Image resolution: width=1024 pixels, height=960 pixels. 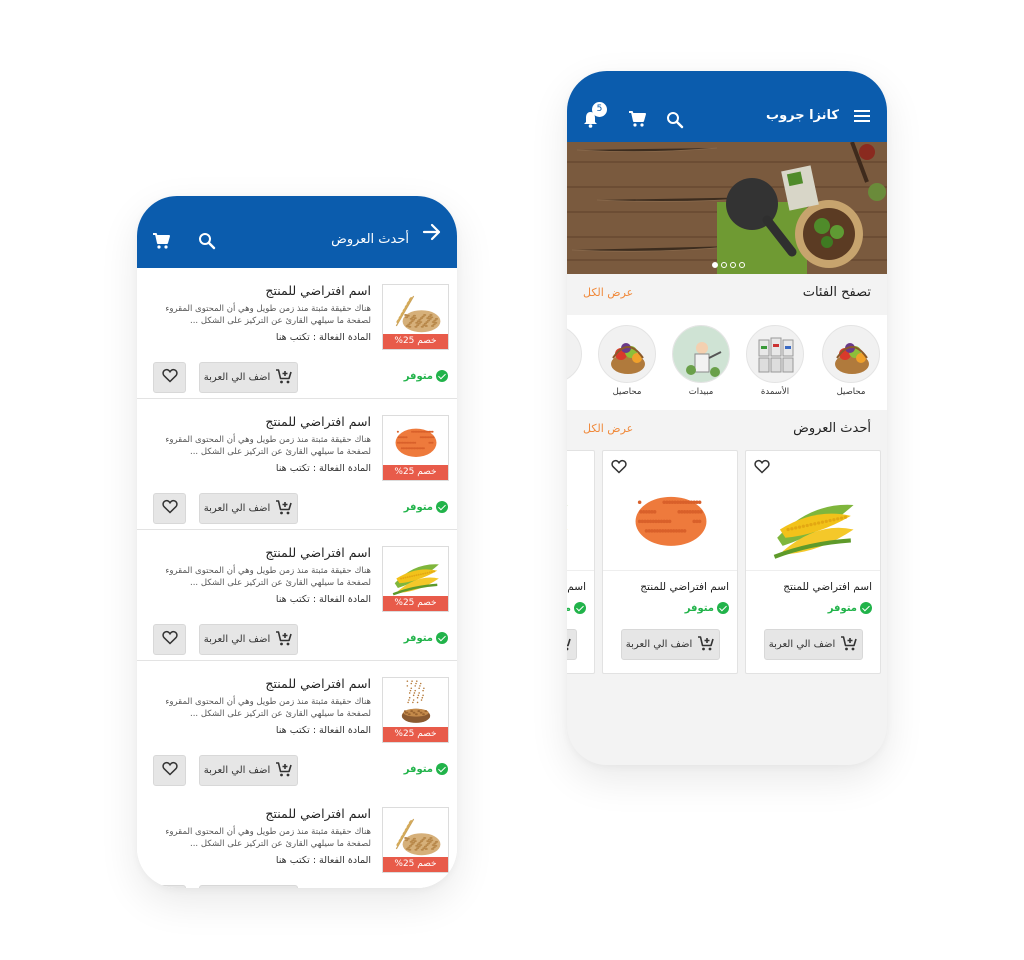 What do you see at coordinates (851, 354) in the screenshot?
I see `vegetable-basket-icon` at bounding box center [851, 354].